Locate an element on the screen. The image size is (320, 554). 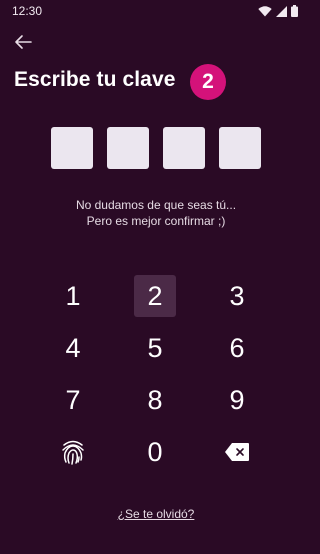
backspace-button is located at coordinates (237, 452).